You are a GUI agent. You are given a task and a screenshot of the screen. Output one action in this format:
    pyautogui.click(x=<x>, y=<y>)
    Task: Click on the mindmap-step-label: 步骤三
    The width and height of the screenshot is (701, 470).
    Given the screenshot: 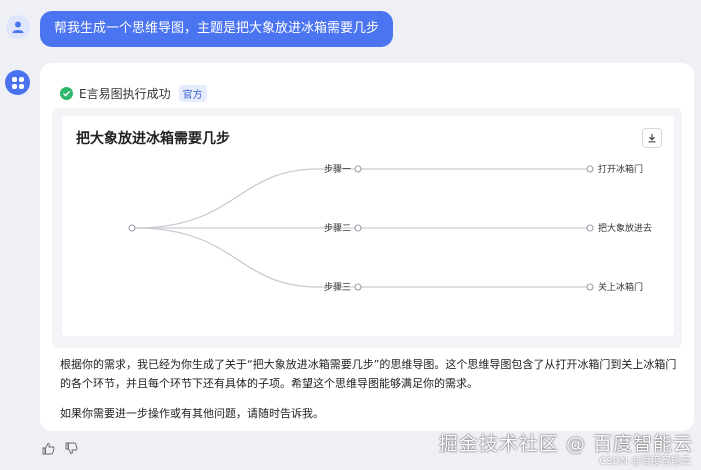 What is the action you would take?
    pyautogui.click(x=337, y=287)
    